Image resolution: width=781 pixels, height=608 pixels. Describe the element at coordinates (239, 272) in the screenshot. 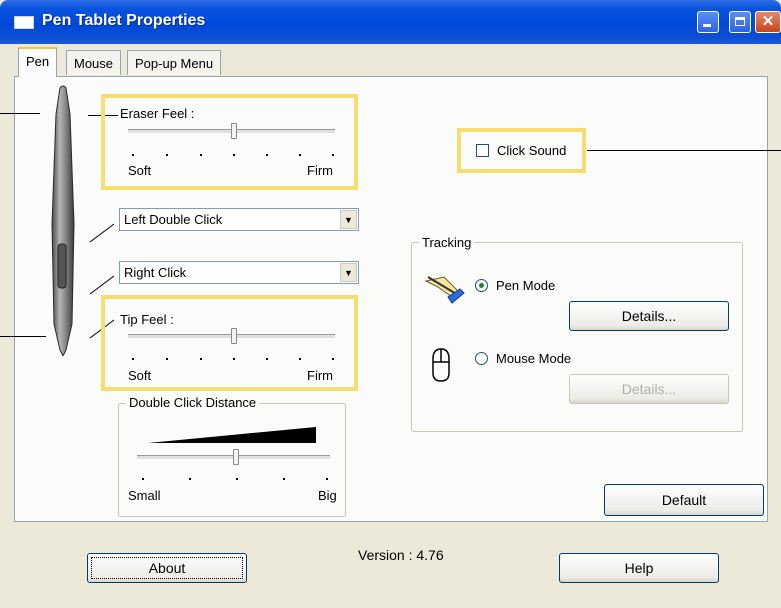

I see `side-button-lower-select: Right Click ▼` at that location.